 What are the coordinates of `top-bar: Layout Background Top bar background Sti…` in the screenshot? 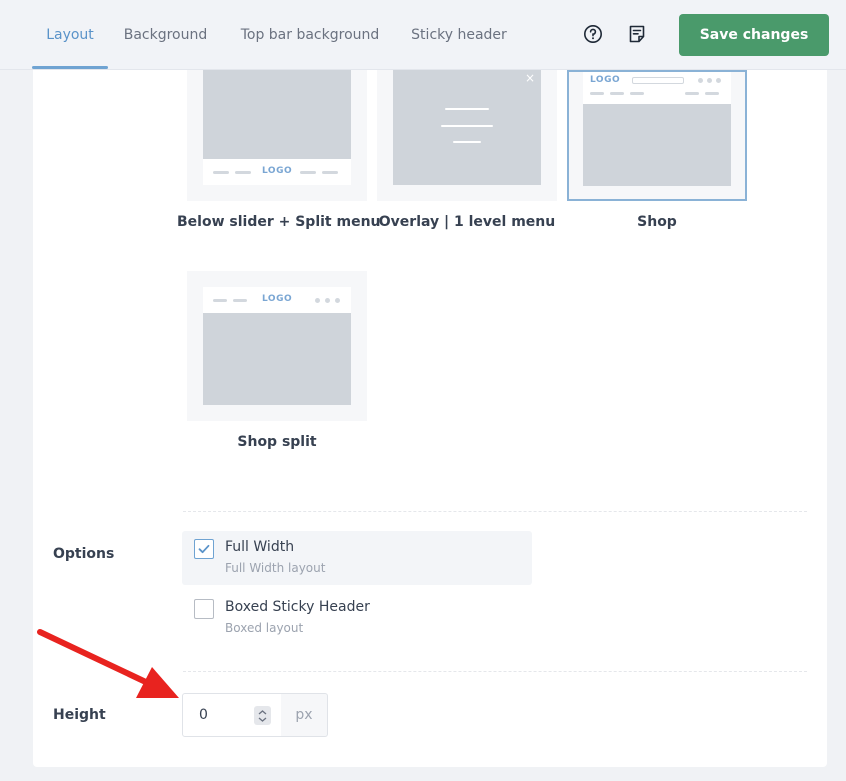 It's located at (423, 35).